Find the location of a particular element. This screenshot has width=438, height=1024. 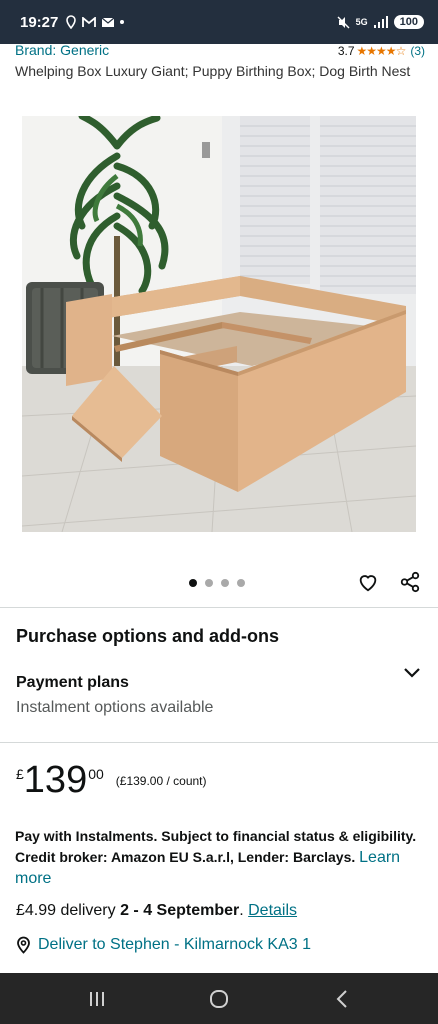

battery-indicator: 100 is located at coordinates (408, 22).